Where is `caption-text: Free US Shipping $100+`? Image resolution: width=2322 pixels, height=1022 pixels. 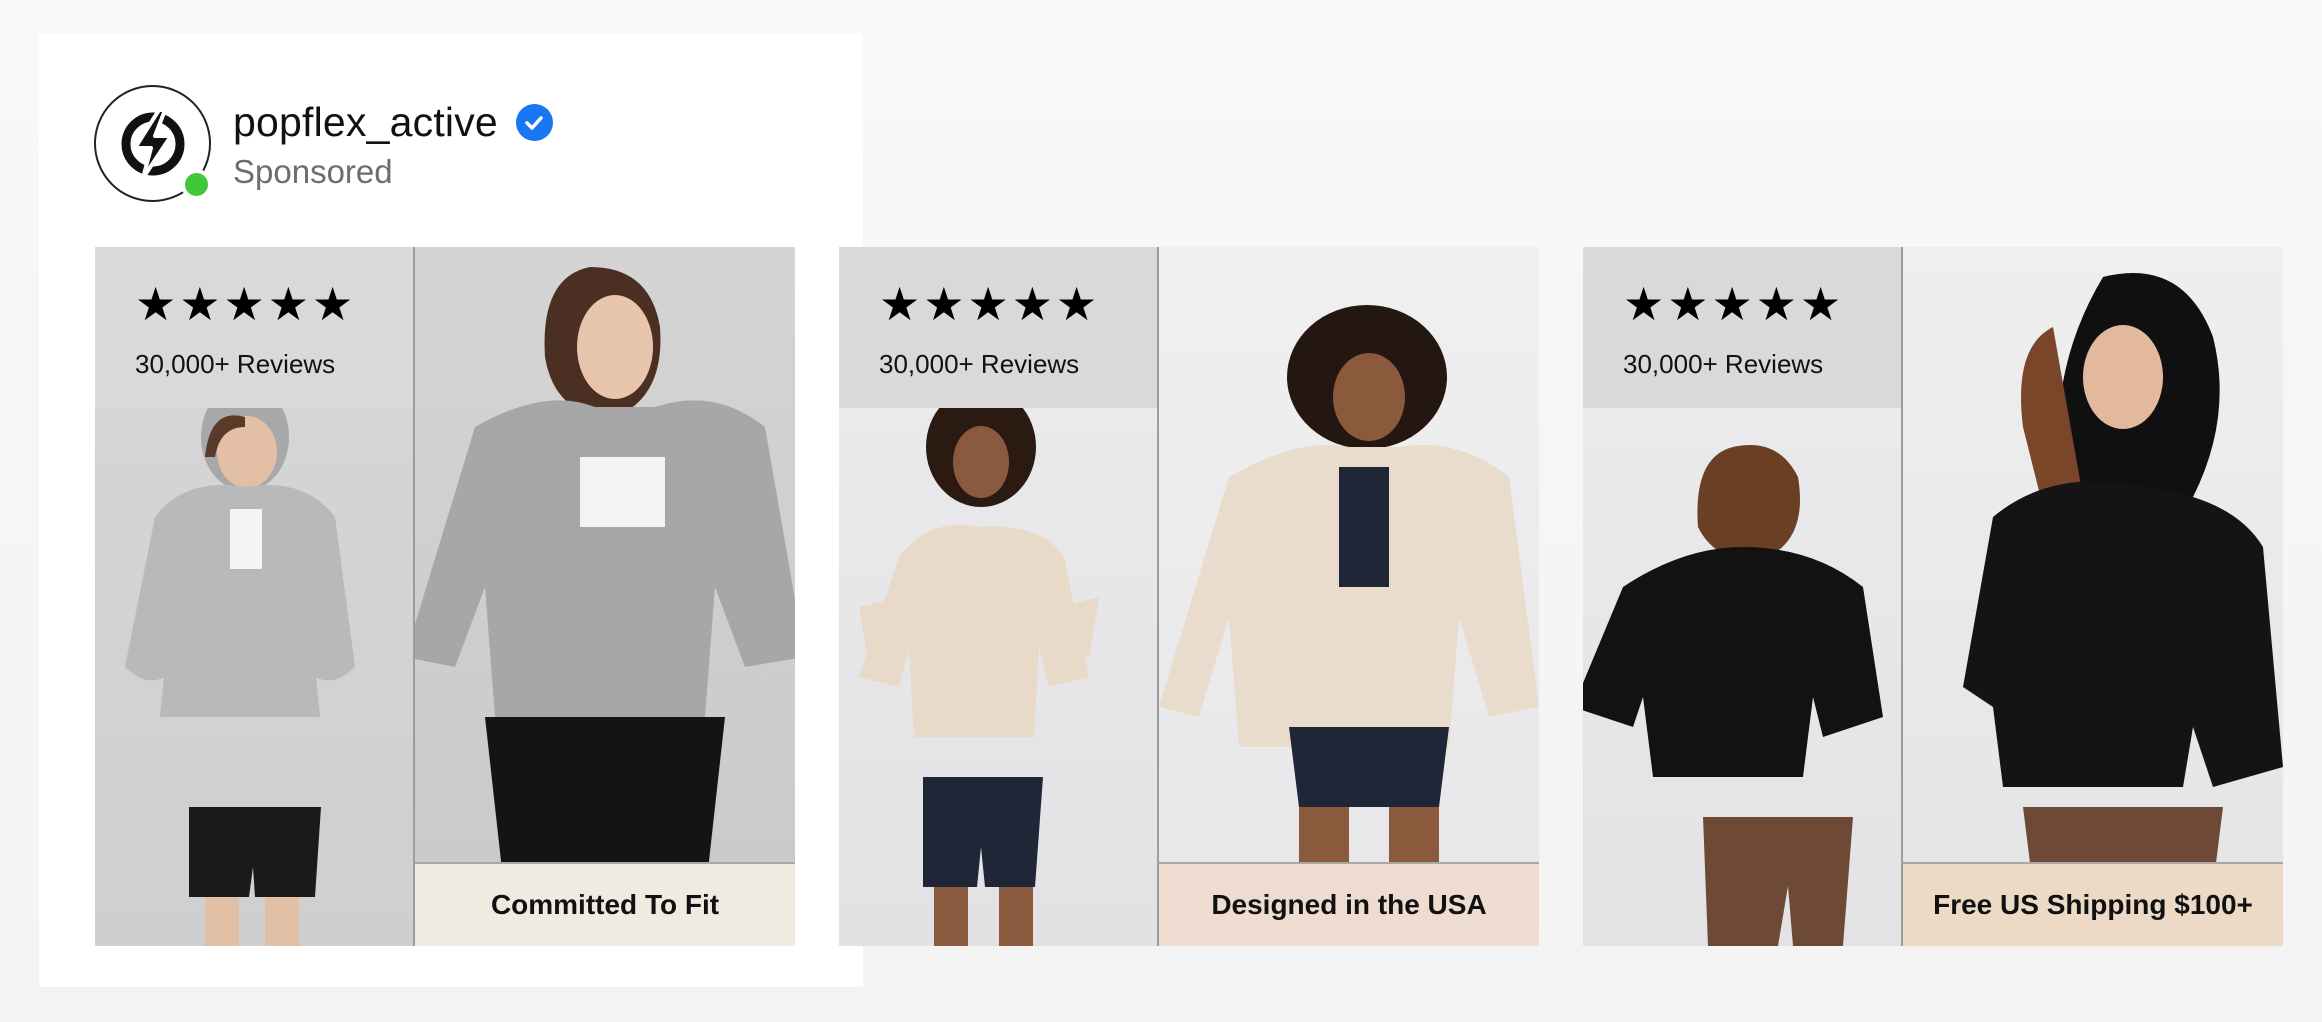
caption-text: Free US Shipping $100+ is located at coordinates (2093, 904).